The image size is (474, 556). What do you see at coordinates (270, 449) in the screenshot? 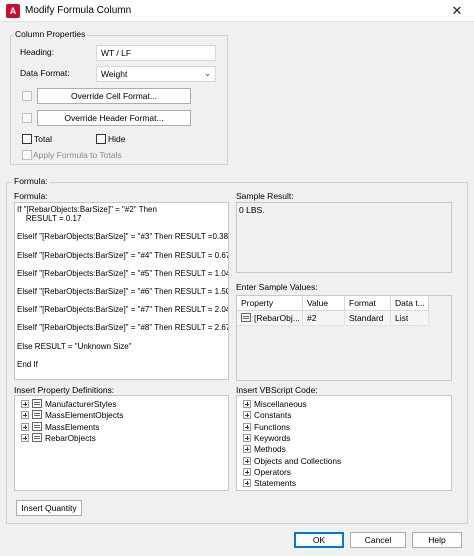
I see `tree-item-label: Methods` at bounding box center [270, 449].